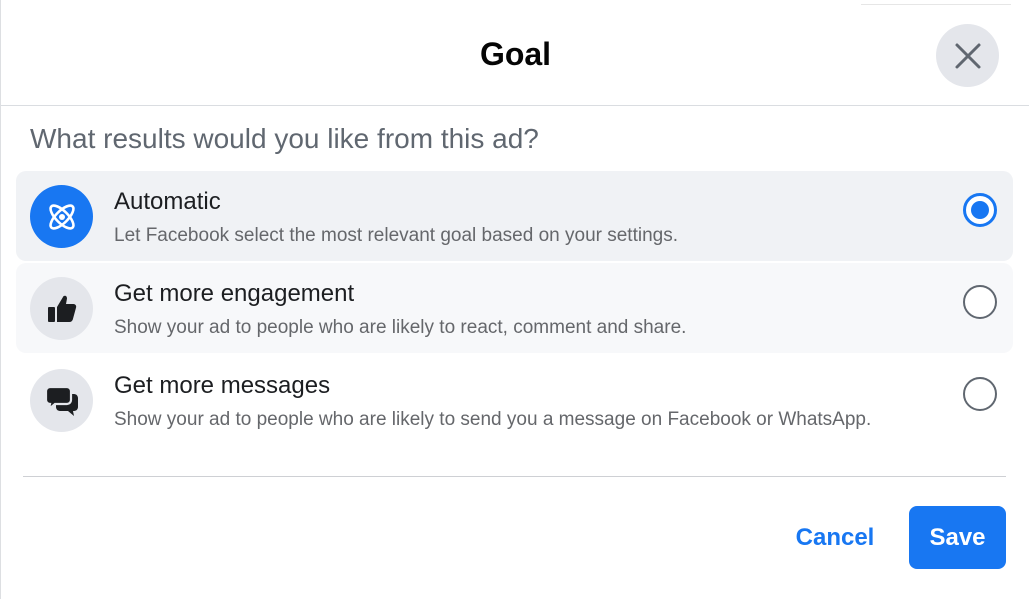  What do you see at coordinates (61, 216) in the screenshot?
I see `atom-icon` at bounding box center [61, 216].